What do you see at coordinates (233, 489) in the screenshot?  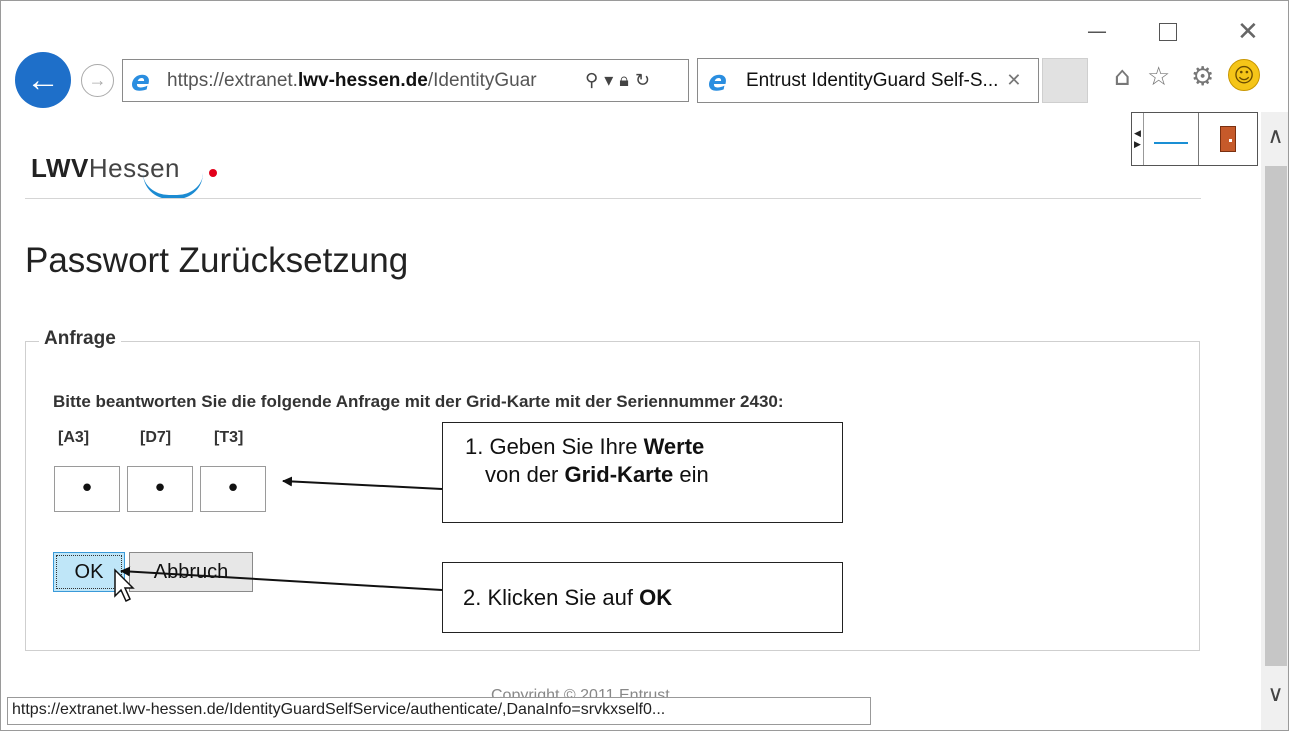 I see `grid-input-t3: •` at bounding box center [233, 489].